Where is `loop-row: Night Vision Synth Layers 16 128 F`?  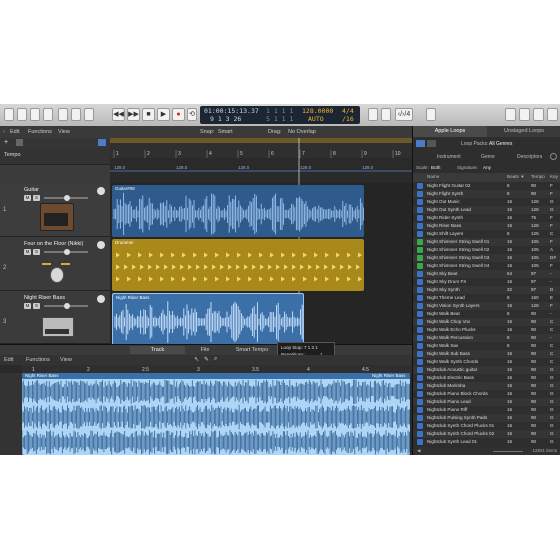
loop-row: Night Vision Synth Layers 16 128 F is located at coordinates (486, 306).